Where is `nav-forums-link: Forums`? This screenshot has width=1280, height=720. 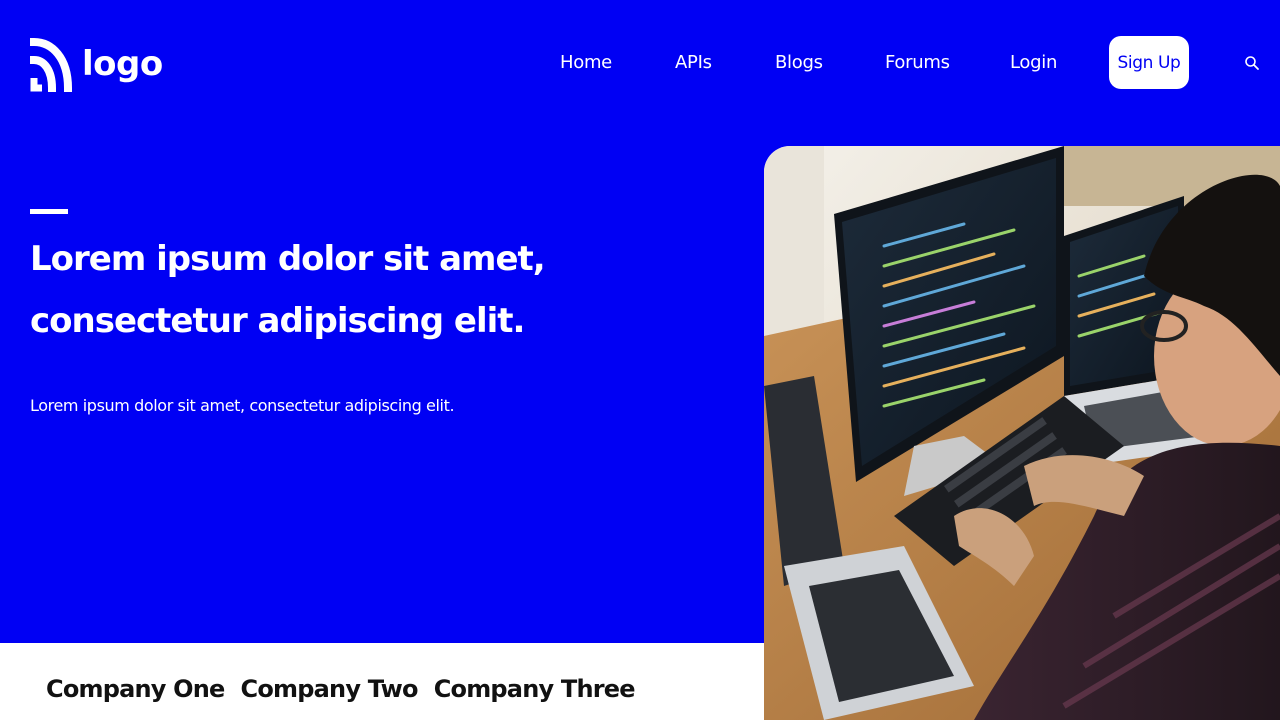
nav-forums-link: Forums is located at coordinates (917, 62).